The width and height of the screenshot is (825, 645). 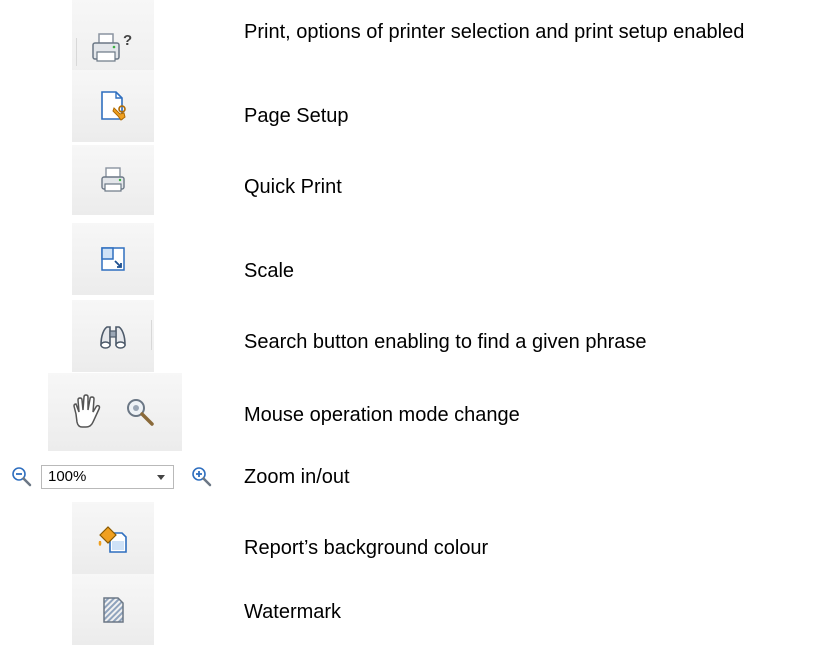 I want to click on item-label: Zoom in/out, so click(x=297, y=477).